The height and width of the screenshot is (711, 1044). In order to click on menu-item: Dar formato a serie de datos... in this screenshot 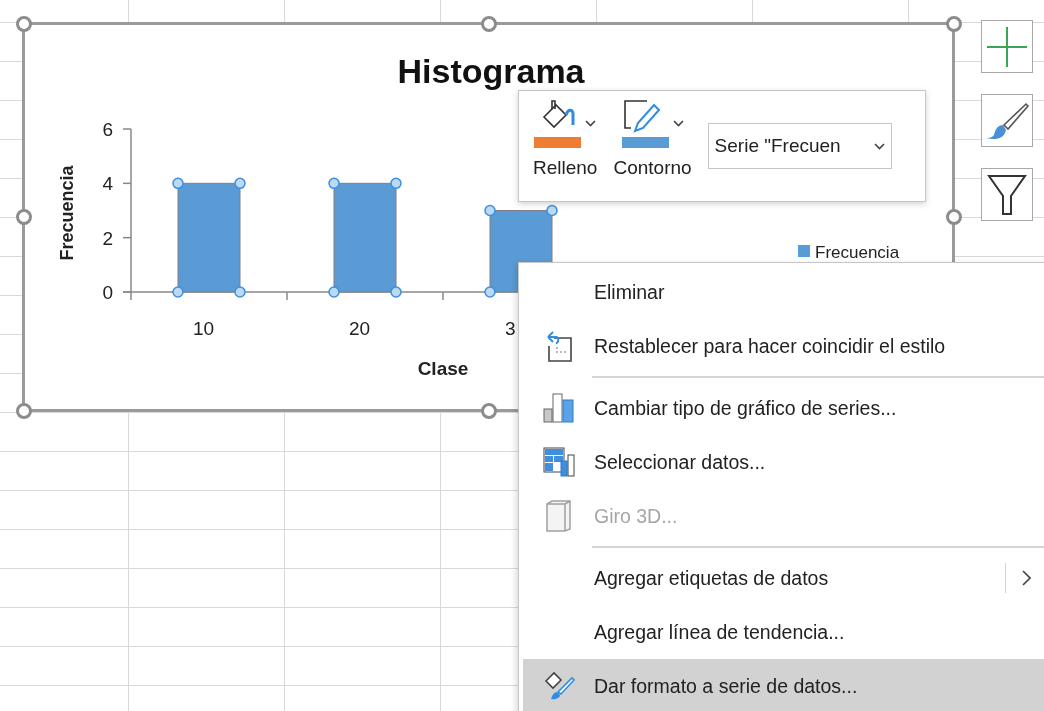, I will do `click(783, 685)`.